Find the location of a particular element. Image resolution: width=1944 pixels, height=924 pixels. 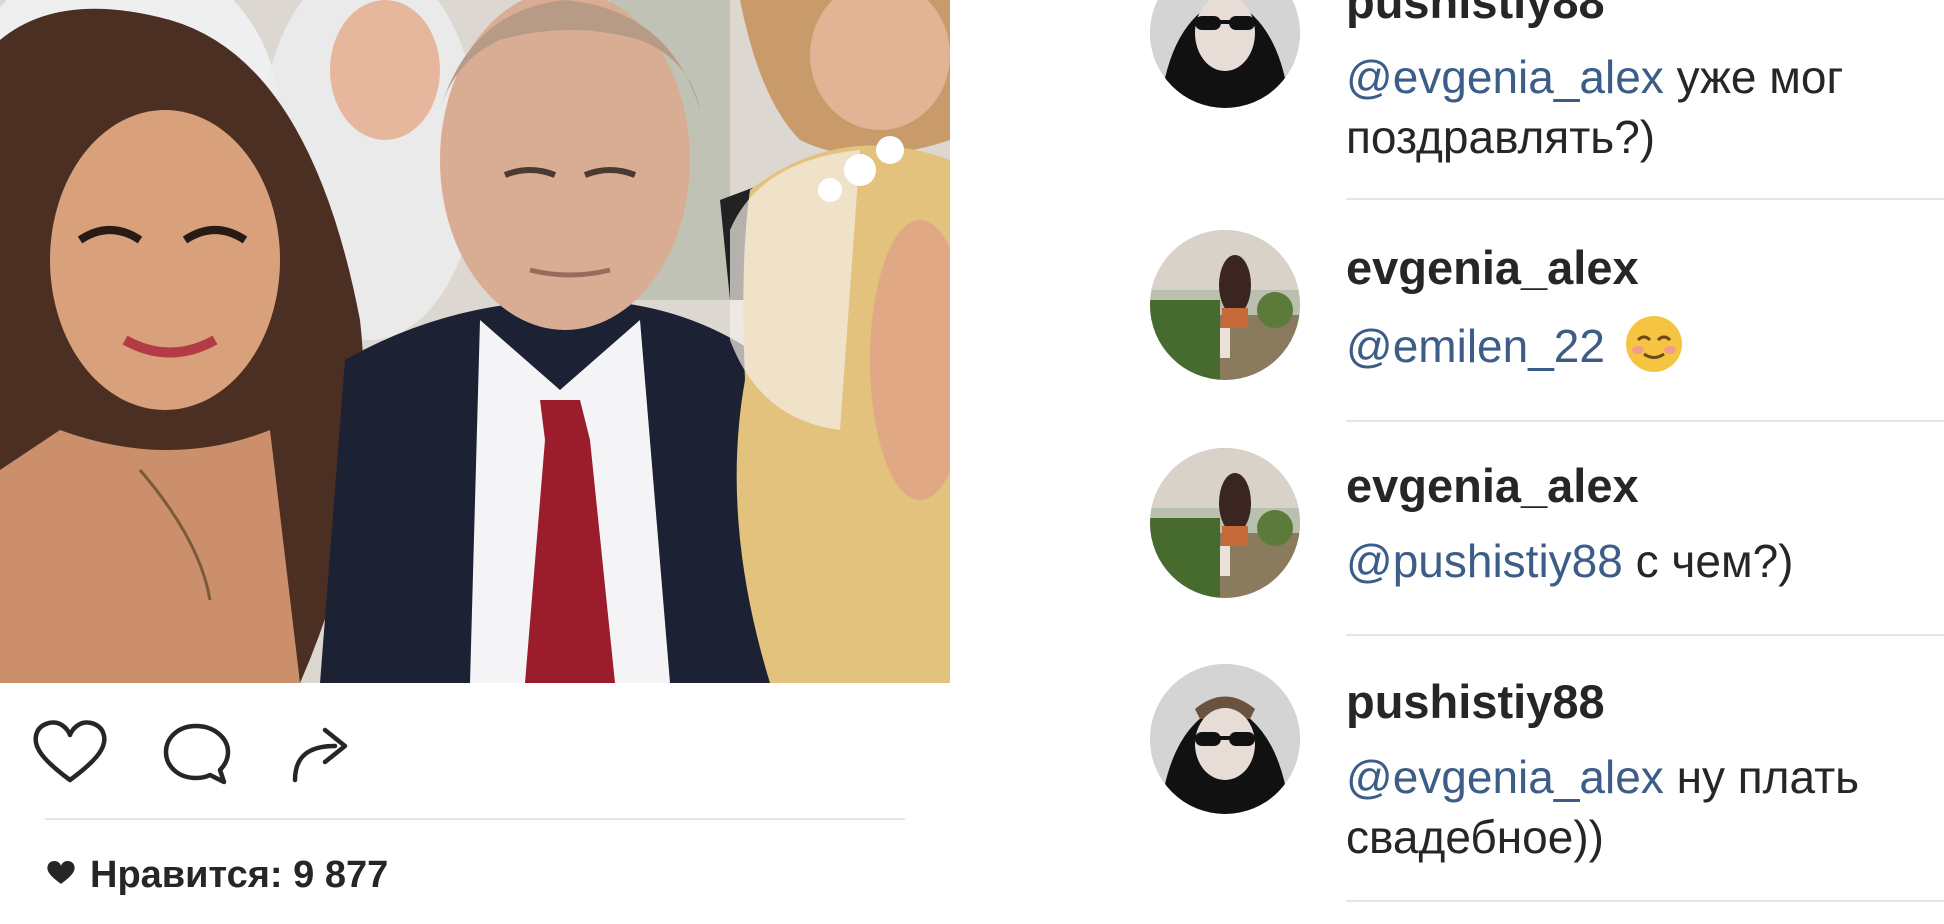

share-arrow-icon is located at coordinates (325, 753).